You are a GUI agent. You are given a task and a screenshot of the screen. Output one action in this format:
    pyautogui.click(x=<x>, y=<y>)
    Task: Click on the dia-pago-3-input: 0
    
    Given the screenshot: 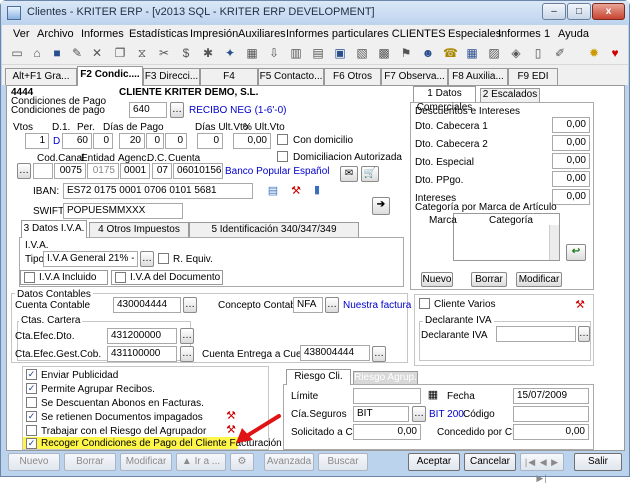 What is the action you would take?
    pyautogui.click(x=176, y=141)
    